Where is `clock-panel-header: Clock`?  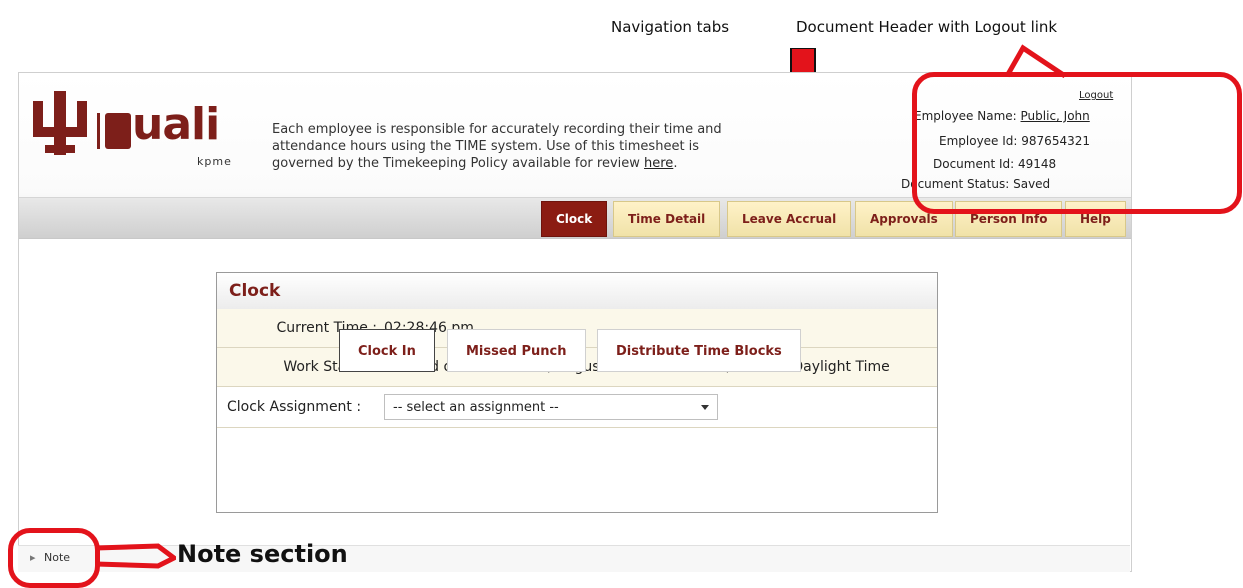 clock-panel-header: Clock is located at coordinates (577, 291).